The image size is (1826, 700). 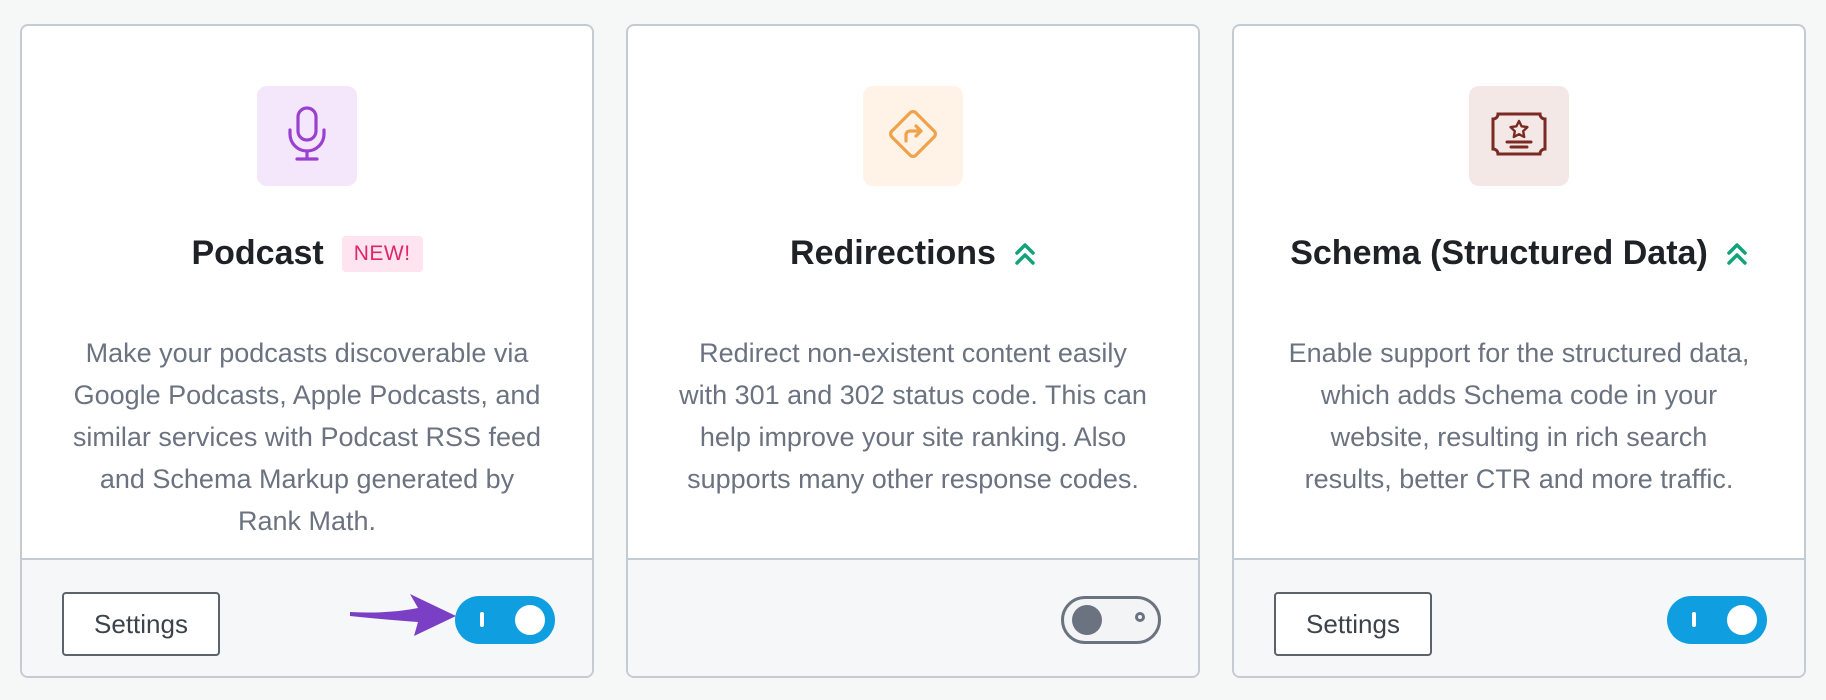 I want to click on annotation-arrow-icon, so click(x=403, y=615).